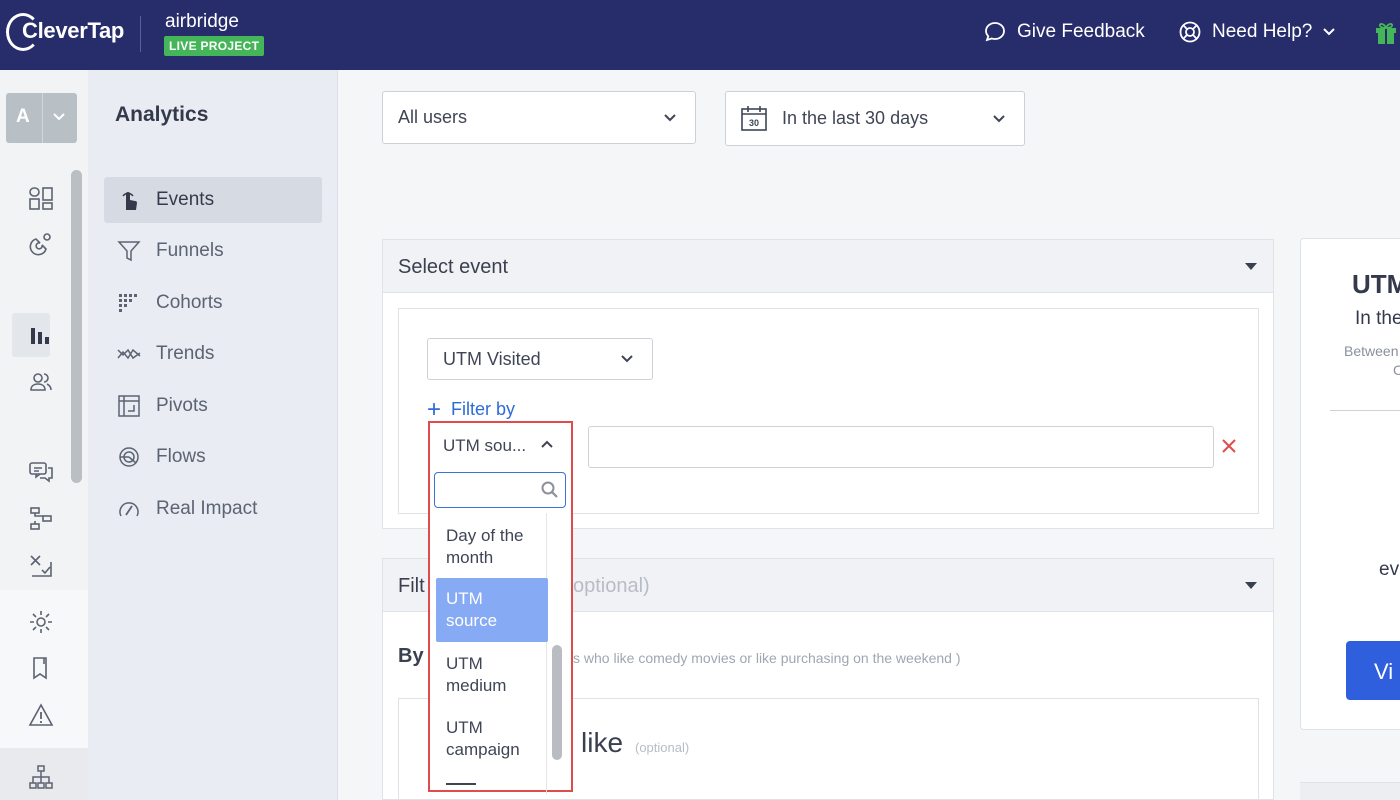  I want to click on filter-people-title-start: Filt, so click(411, 586).